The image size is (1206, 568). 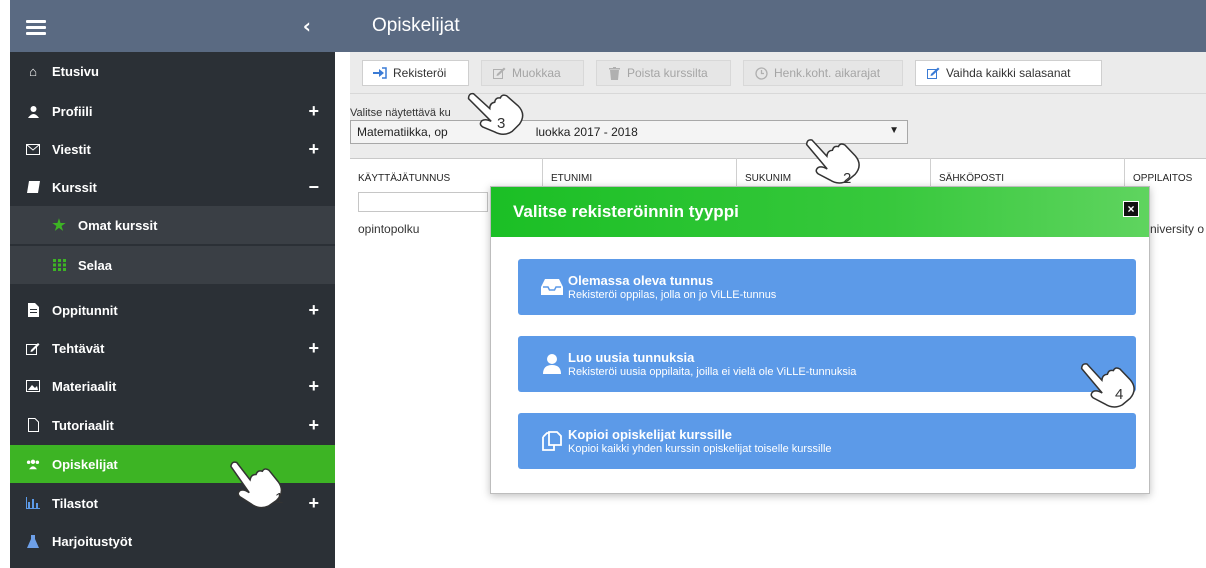 What do you see at coordinates (92, 541) in the screenshot?
I see `sidebar-item-label: Harjoitustyöt` at bounding box center [92, 541].